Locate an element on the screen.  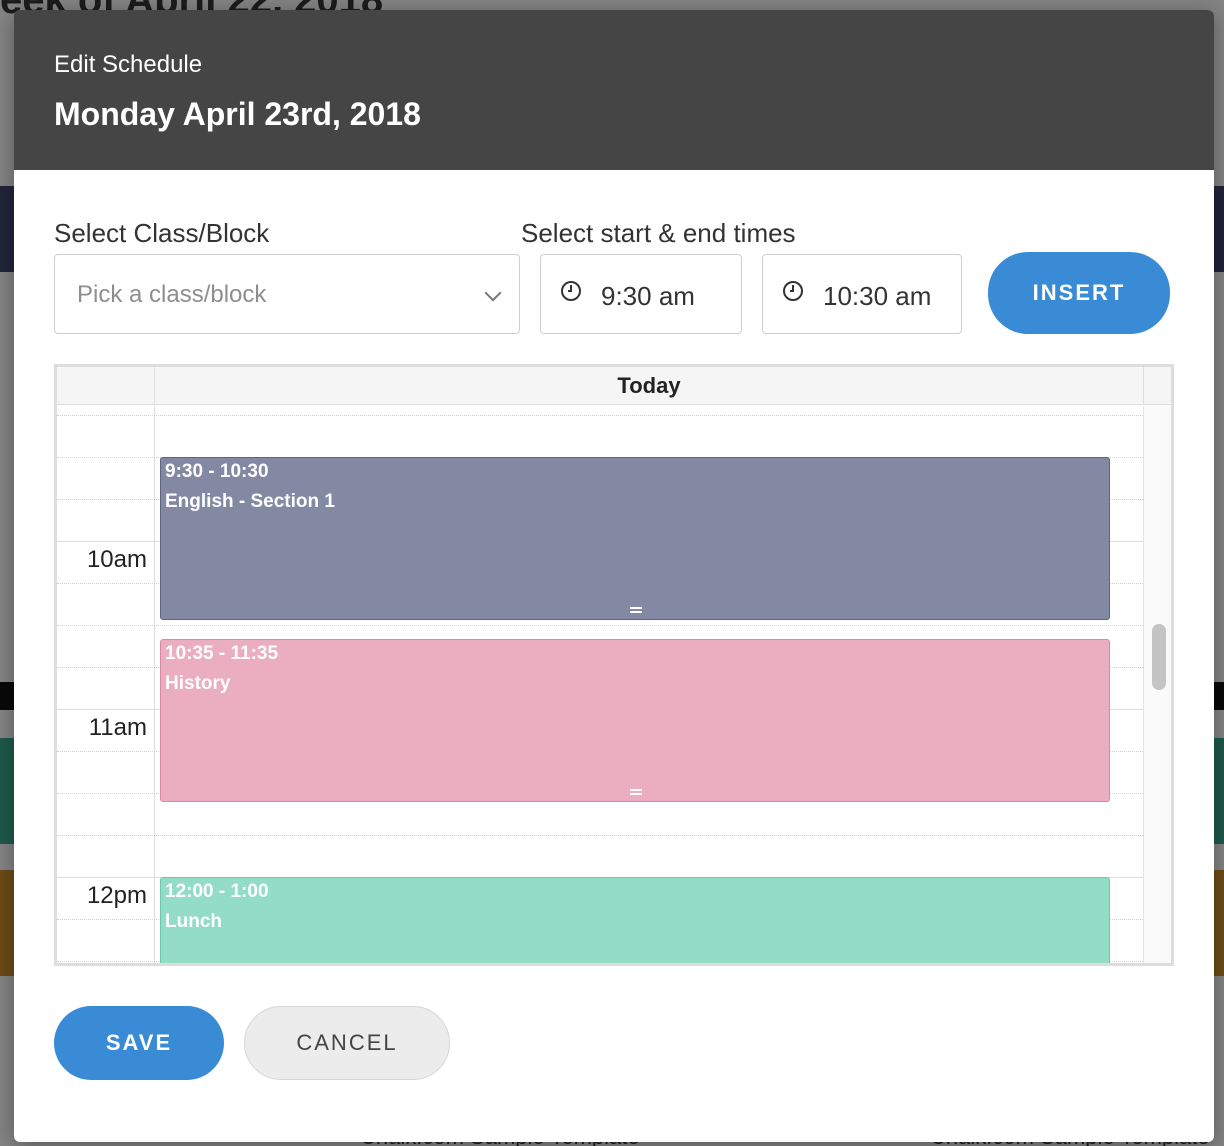
hour-label-12pm: 12pm is located at coordinates (116, 895).